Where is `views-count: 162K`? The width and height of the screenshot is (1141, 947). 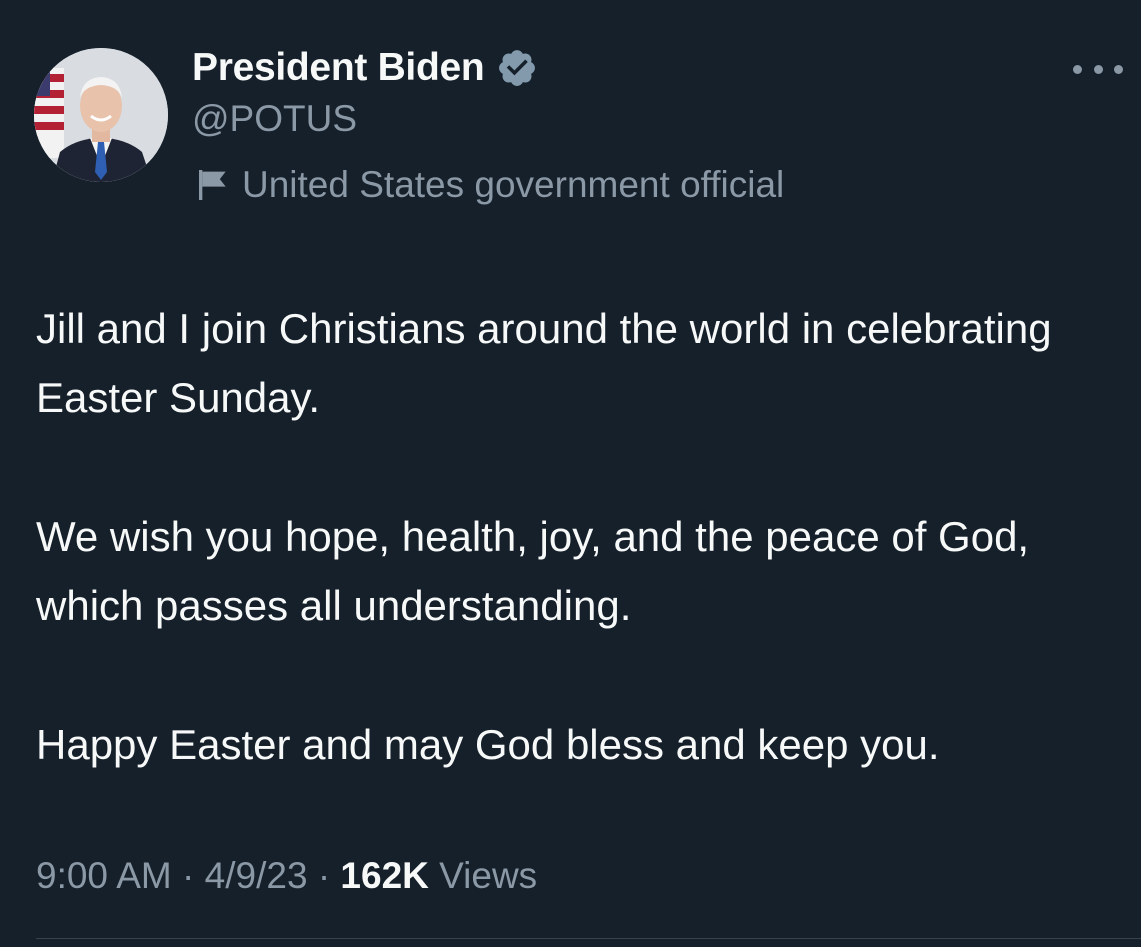
views-count: 162K is located at coordinates (384, 876).